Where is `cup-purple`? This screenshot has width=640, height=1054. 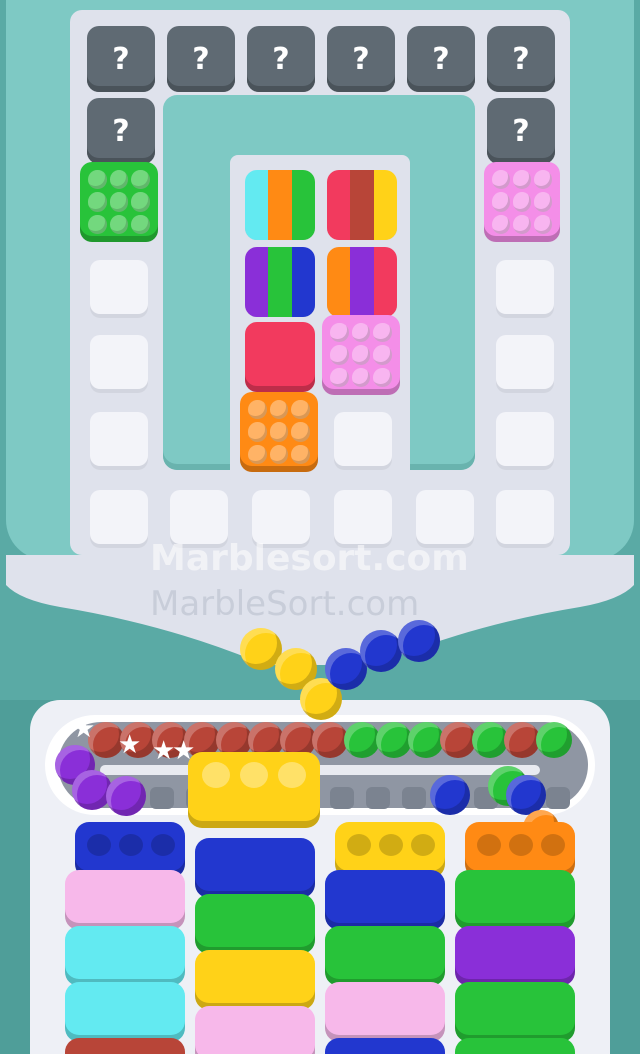 cup-purple is located at coordinates (515, 956).